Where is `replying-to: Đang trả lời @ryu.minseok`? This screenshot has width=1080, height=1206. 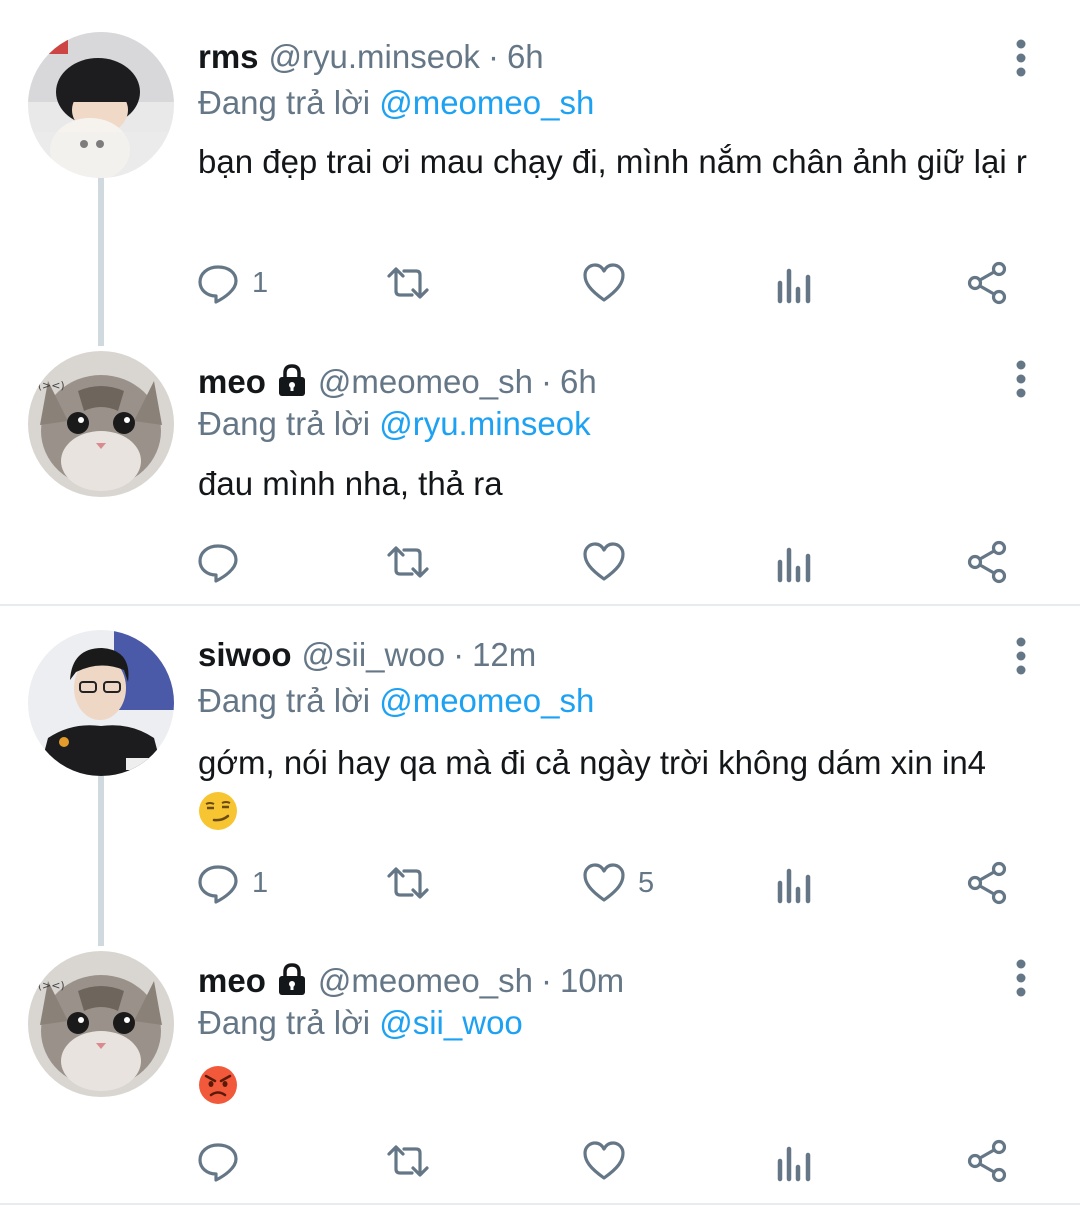 replying-to: Đang trả lời @ryu.minseok is located at coordinates (394, 424).